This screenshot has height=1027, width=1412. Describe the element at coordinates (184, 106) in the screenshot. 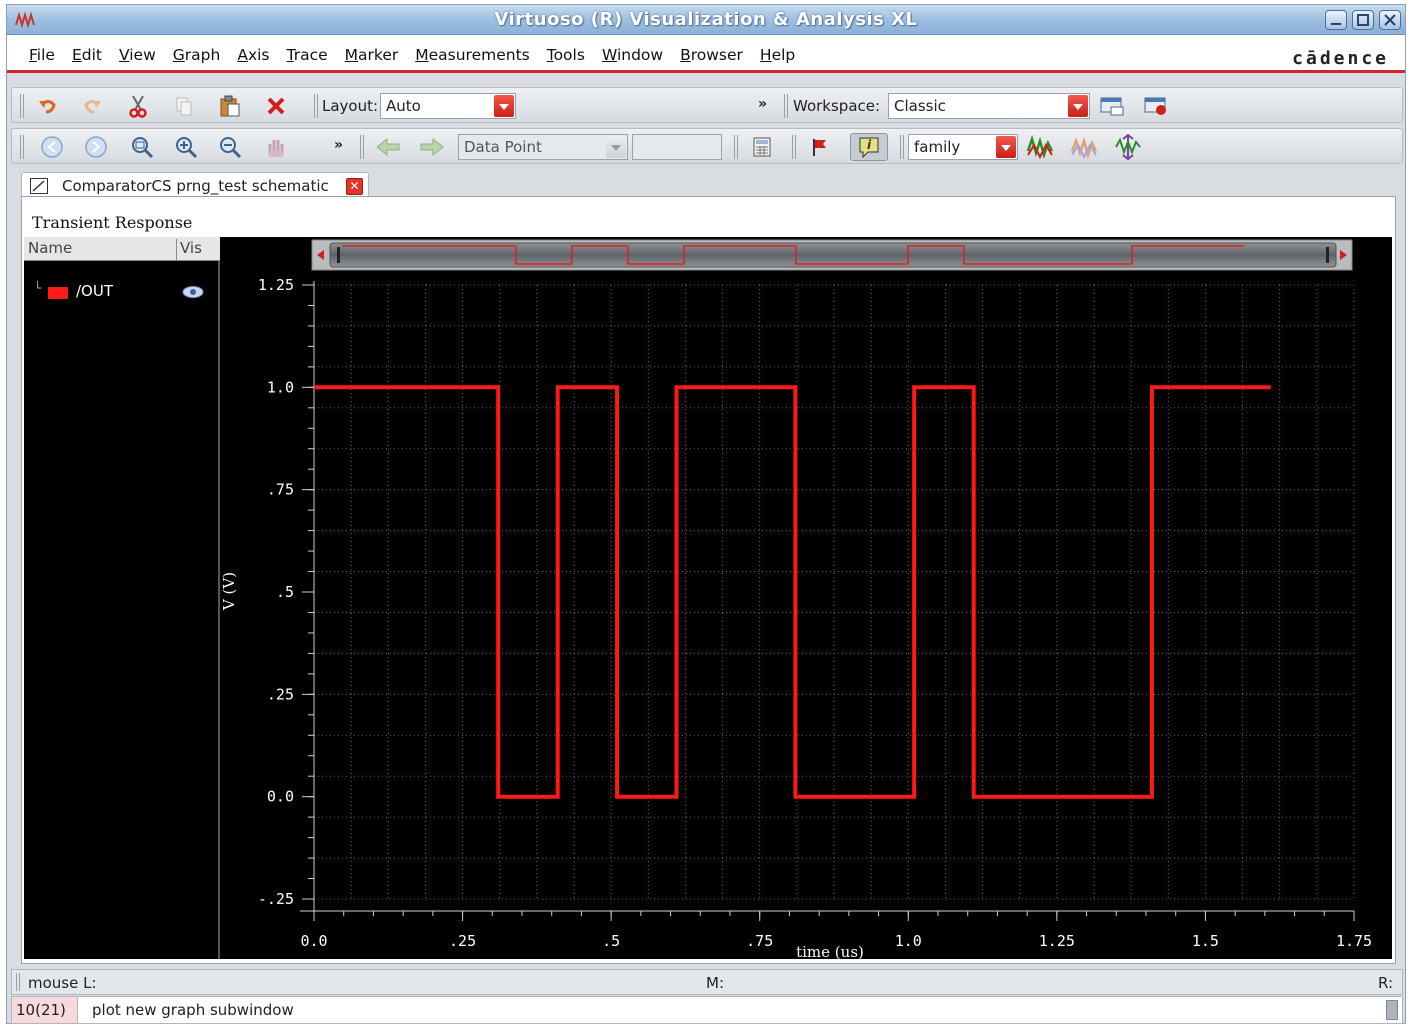

I see `copy-icon` at that location.